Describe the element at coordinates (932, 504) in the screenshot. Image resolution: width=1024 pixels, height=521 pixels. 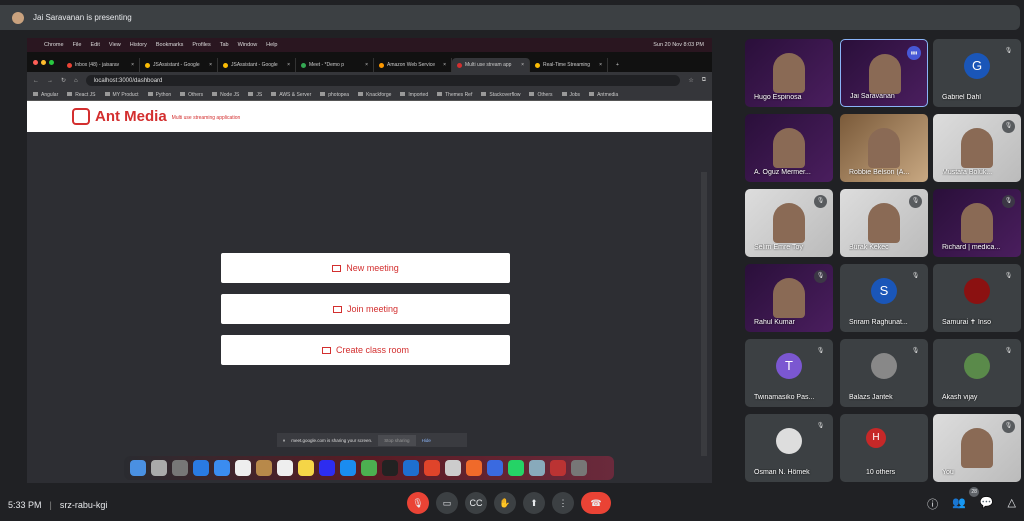
I see `info-icon: ⓘ` at that location.